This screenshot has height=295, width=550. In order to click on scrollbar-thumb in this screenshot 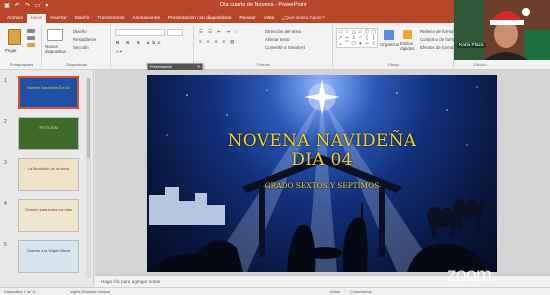, I will do `click(88, 118)`.